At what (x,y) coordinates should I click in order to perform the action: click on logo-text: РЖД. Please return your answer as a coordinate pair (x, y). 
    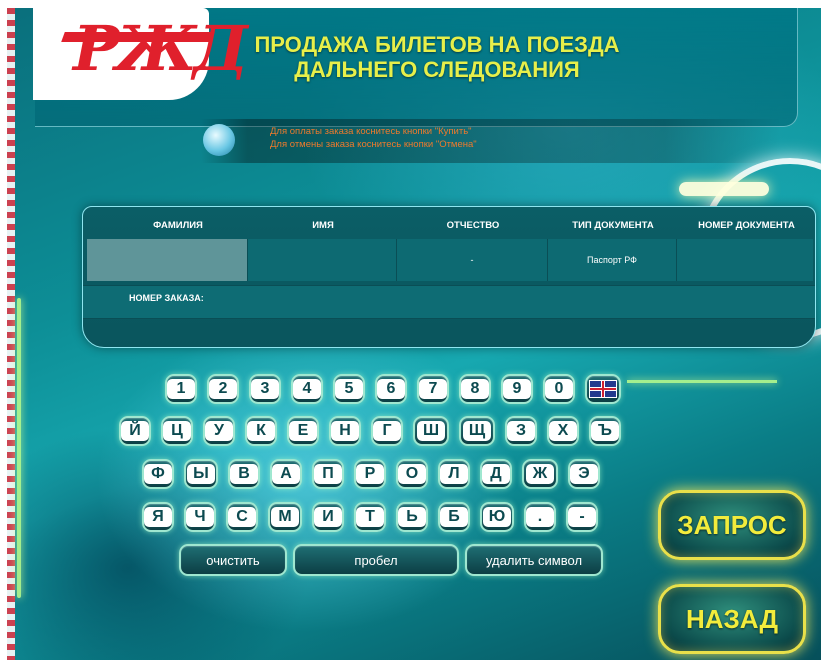
    Looking at the image, I should click on (160, 48).